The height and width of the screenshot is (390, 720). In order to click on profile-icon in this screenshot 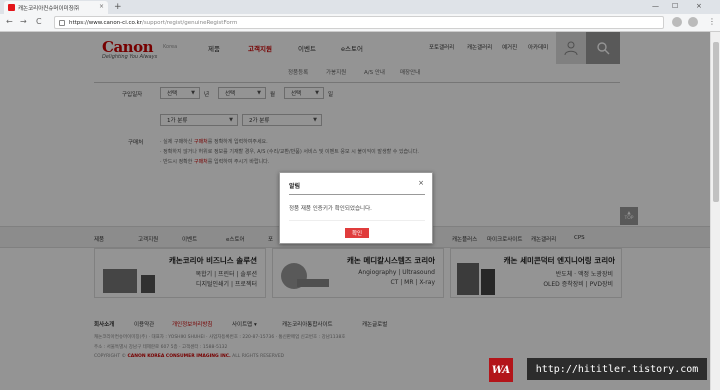, I will do `click(693, 22)`.